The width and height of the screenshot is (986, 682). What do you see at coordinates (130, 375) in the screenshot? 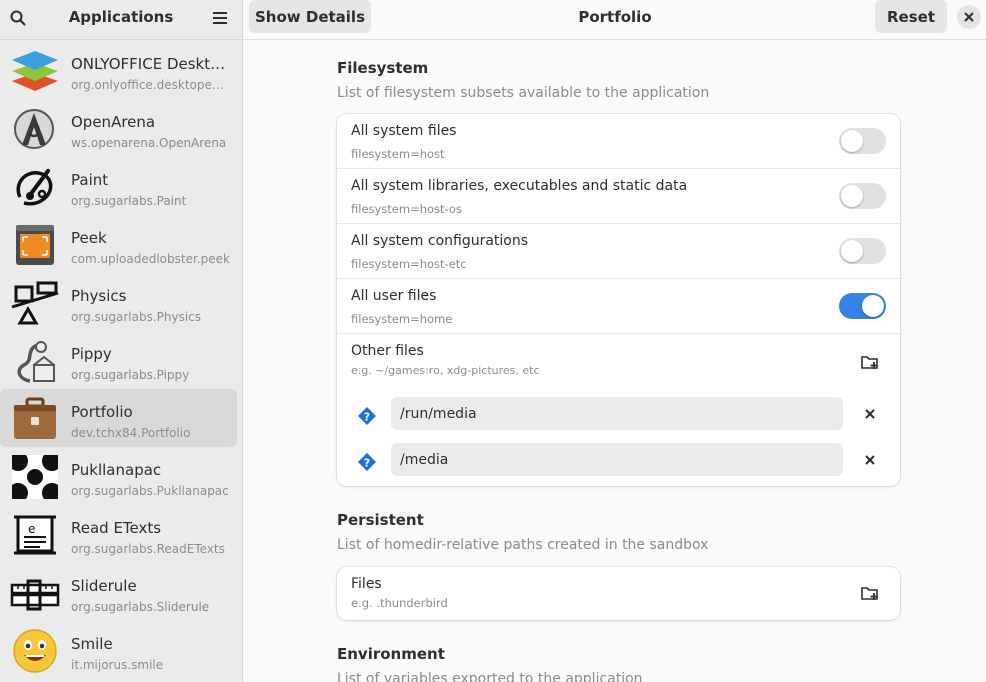
I see `app-id: org.sugarlabs.Pippy` at bounding box center [130, 375].